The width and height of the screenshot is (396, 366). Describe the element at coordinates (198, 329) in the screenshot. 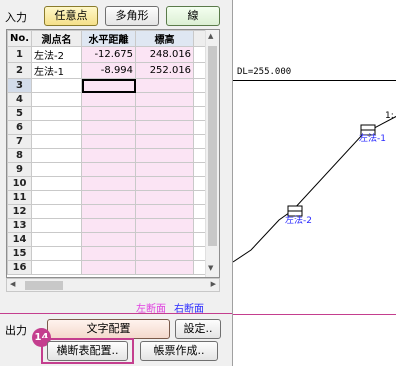

I see `settings-button: 設定..` at that location.